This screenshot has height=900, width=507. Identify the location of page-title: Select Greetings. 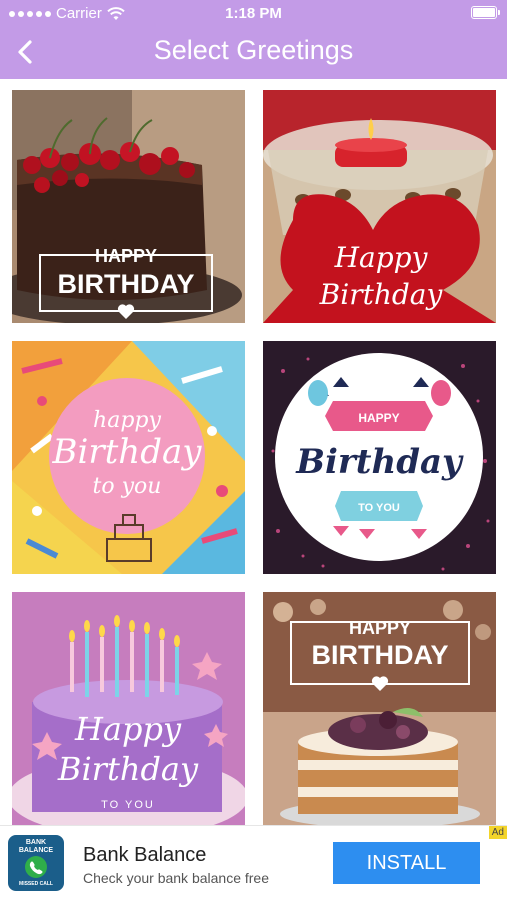
(253, 50).